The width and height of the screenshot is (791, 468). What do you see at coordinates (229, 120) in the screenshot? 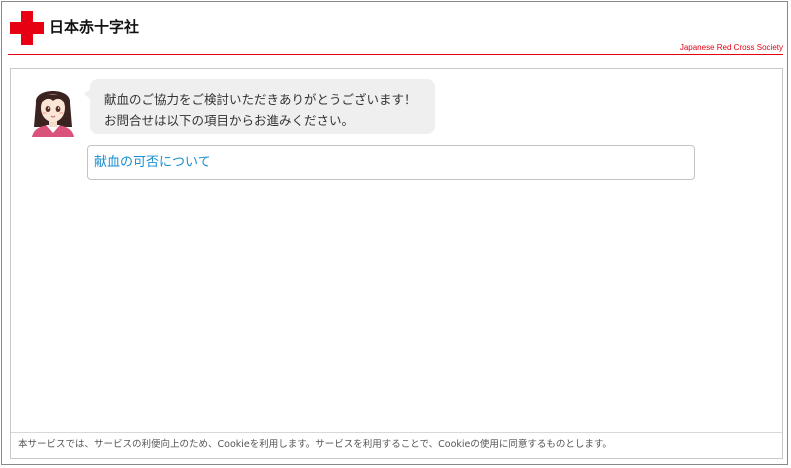
I see `bot-message-line: お問合せは以下の項目からお進みください。` at bounding box center [229, 120].